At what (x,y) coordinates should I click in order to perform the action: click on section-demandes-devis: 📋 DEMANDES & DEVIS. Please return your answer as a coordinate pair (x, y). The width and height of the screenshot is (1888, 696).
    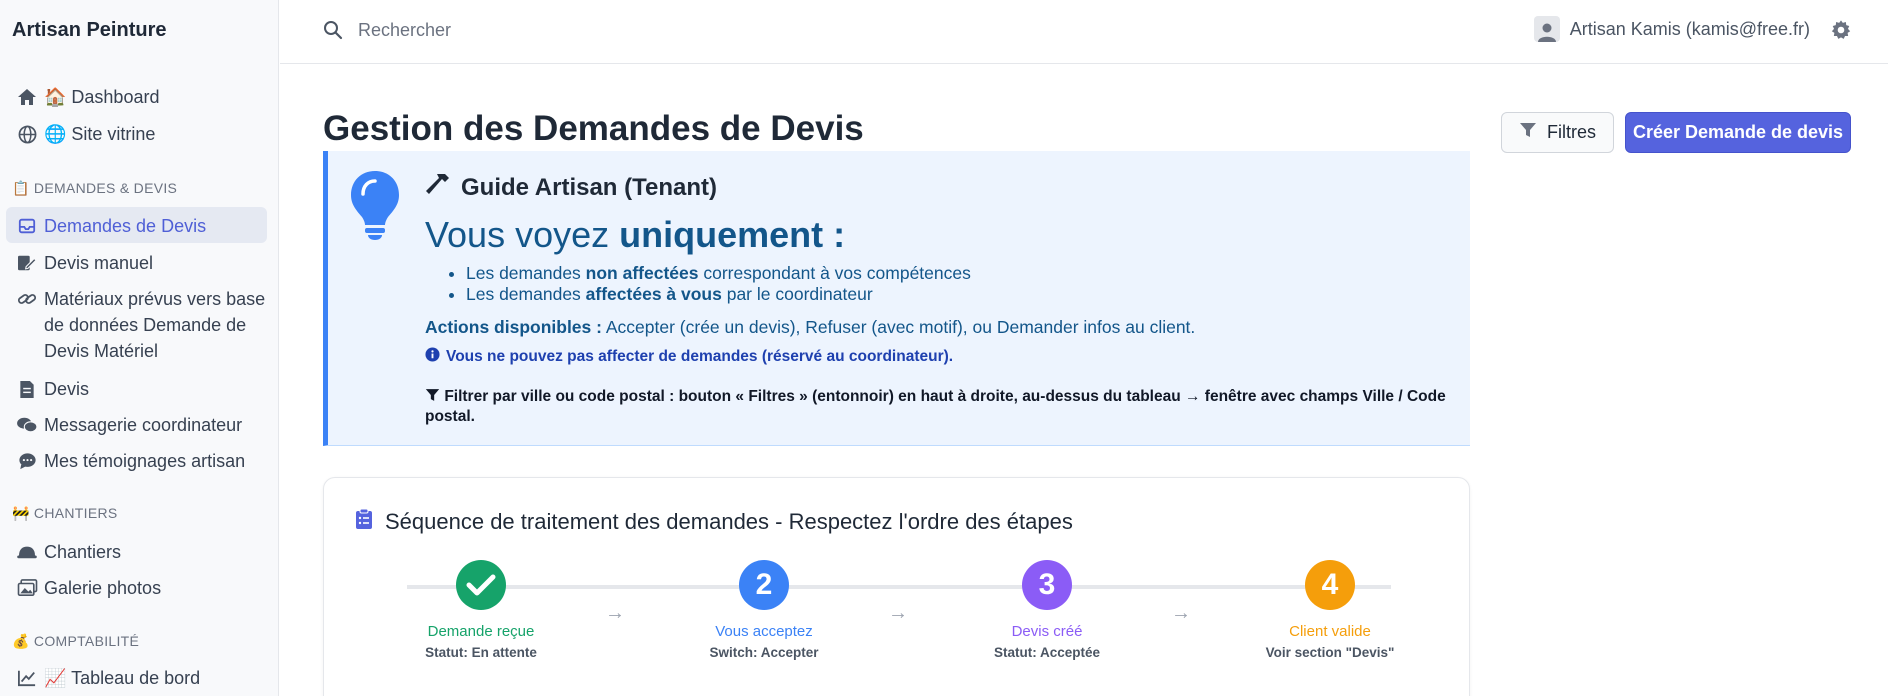
    Looking at the image, I should click on (95, 188).